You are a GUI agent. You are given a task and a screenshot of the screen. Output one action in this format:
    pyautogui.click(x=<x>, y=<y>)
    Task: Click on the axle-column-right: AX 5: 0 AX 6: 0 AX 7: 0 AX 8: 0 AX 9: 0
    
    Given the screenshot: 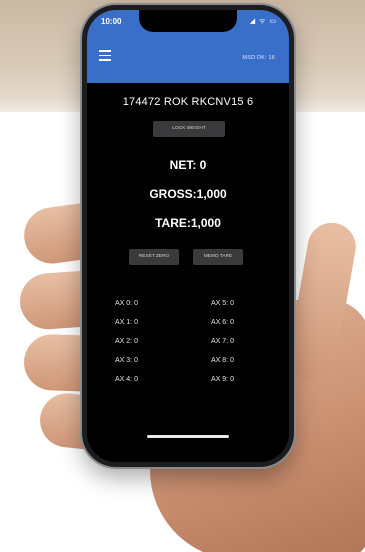 What is the action you would take?
    pyautogui.click(x=241, y=345)
    